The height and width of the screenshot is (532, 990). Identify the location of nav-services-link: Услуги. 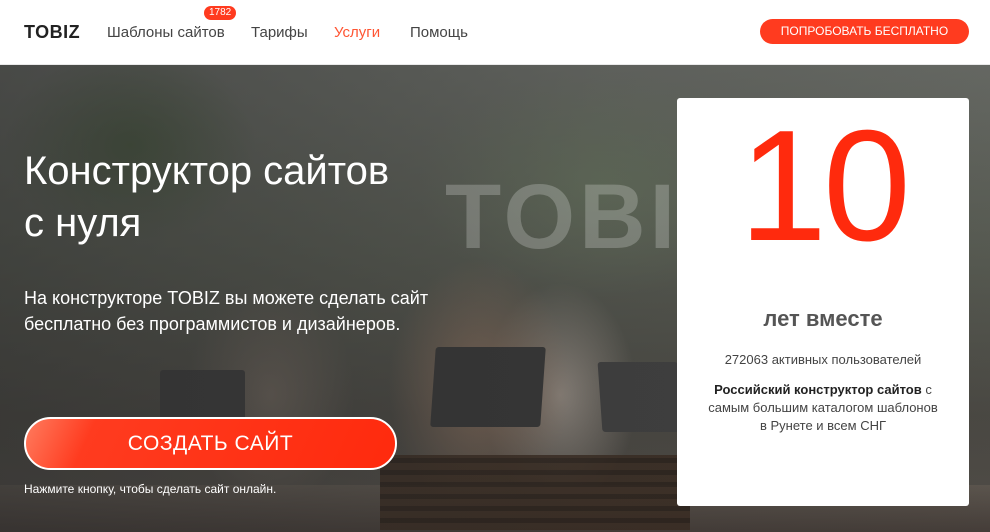
(357, 32).